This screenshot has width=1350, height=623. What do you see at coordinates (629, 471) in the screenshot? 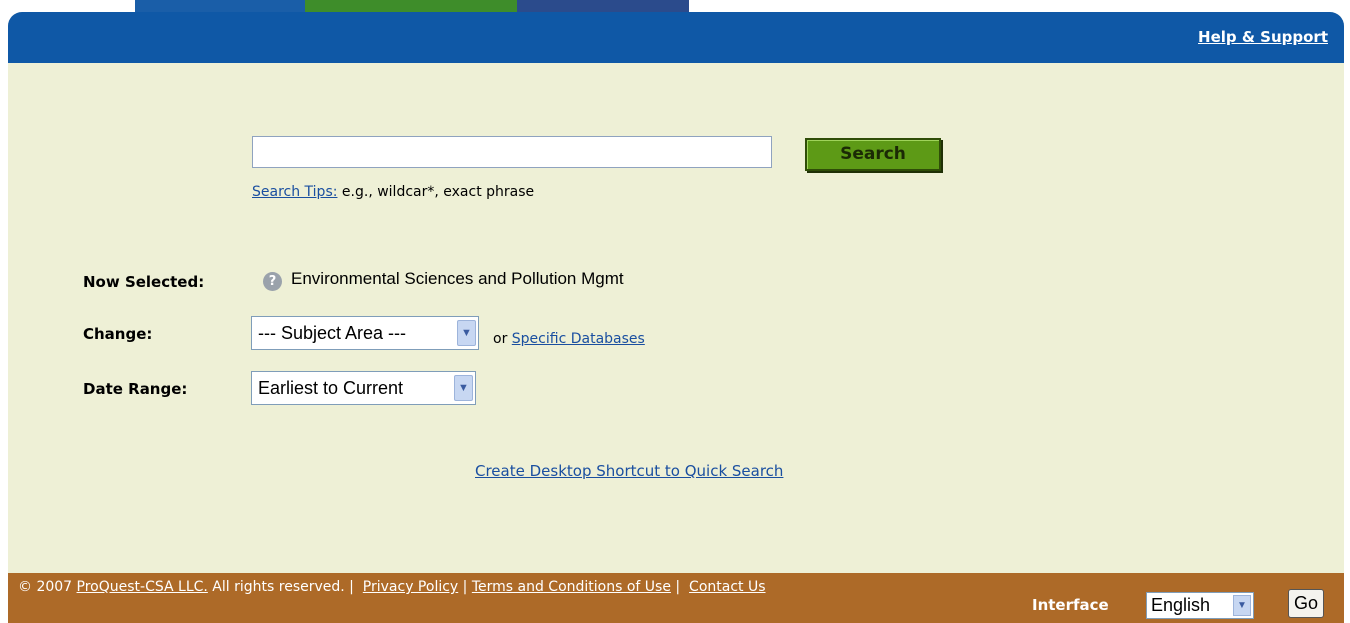
I see `desktop-shortcut-link: Create Desktop Shortcut to Quick Search` at bounding box center [629, 471].